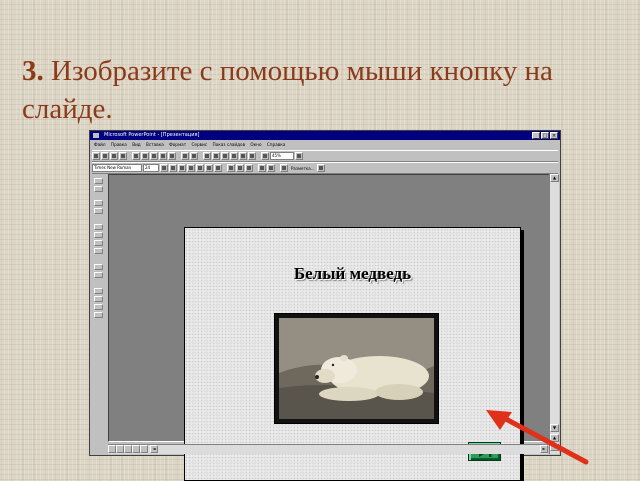 The width and height of the screenshot is (640, 481). Describe the element at coordinates (123, 156) in the screenshot. I see `print-icon` at that location.